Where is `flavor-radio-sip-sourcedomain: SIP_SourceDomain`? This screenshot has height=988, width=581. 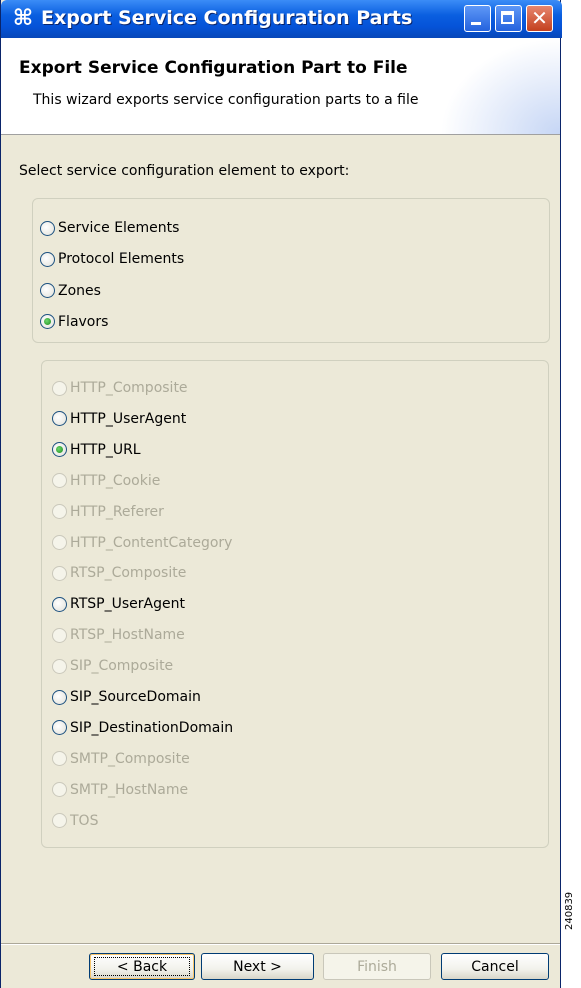 flavor-radio-sip-sourcedomain: SIP_SourceDomain is located at coordinates (126, 697).